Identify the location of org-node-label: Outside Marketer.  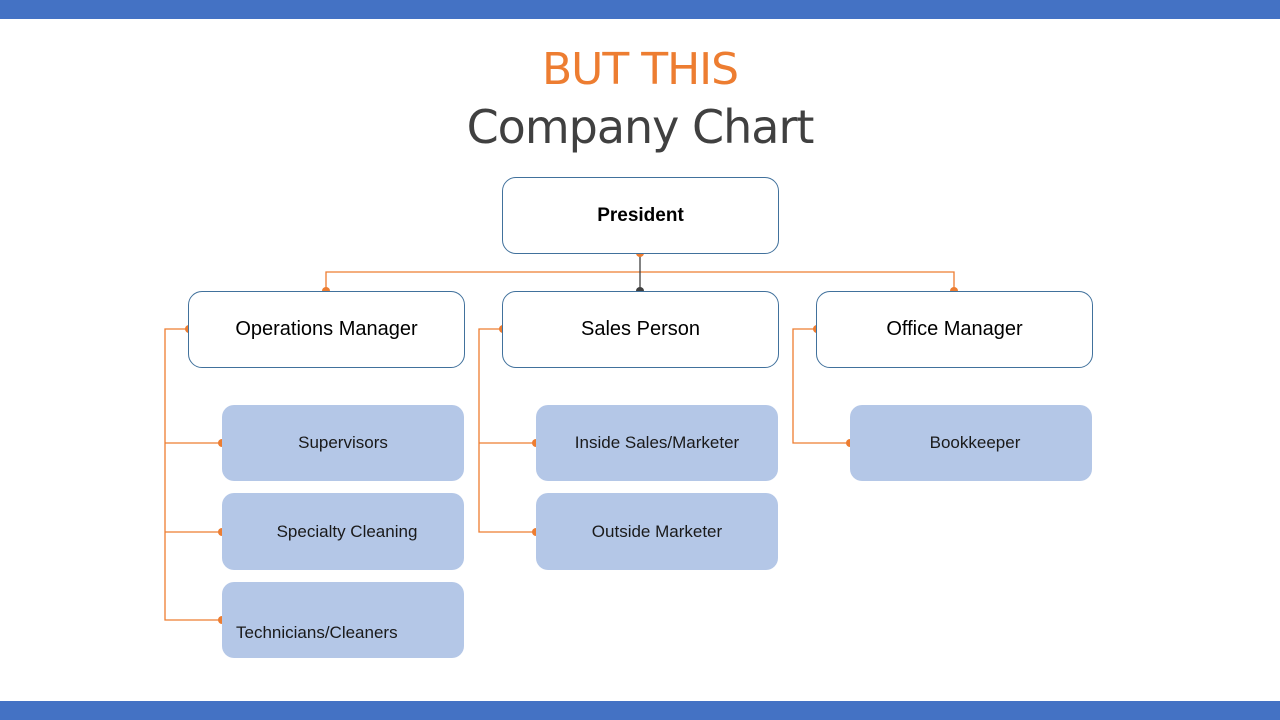
(657, 531).